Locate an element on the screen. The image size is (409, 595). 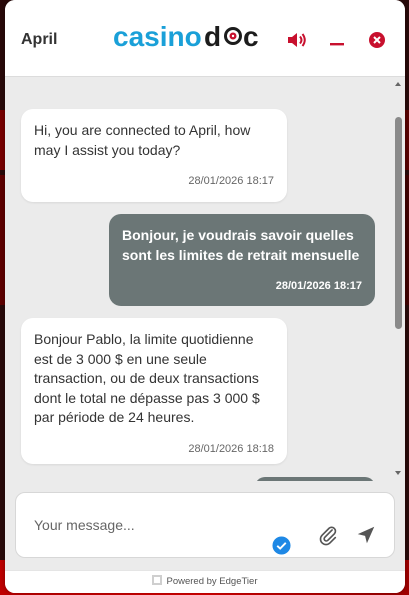
logo-text-d: d is located at coordinates (212, 36).